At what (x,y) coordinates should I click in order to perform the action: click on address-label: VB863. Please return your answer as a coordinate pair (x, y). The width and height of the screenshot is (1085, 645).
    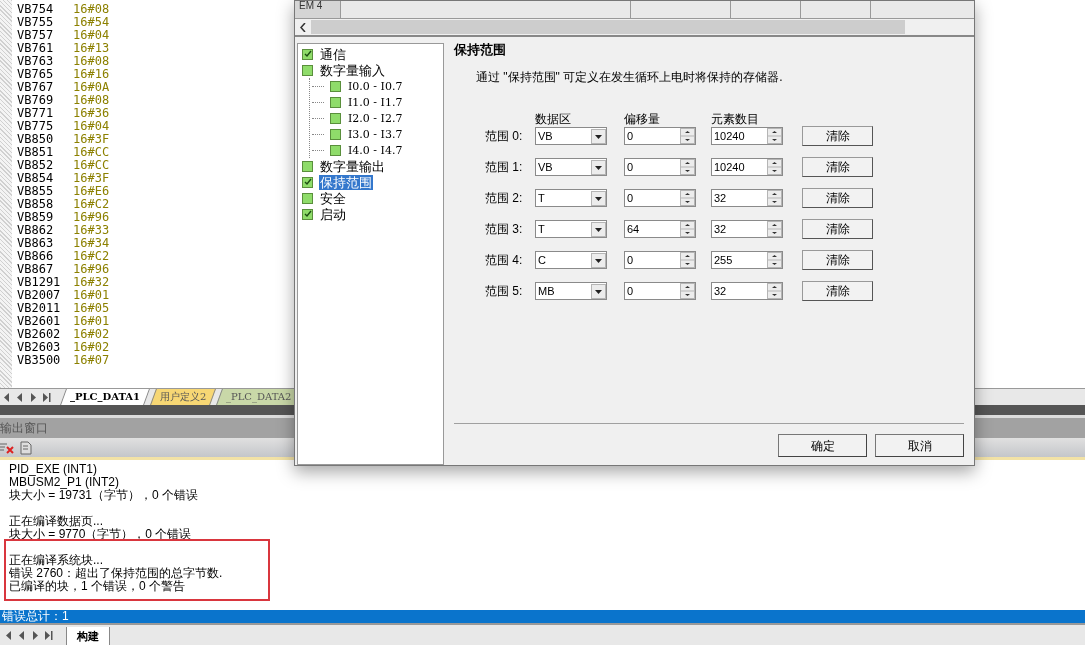
    Looking at the image, I should click on (36, 243).